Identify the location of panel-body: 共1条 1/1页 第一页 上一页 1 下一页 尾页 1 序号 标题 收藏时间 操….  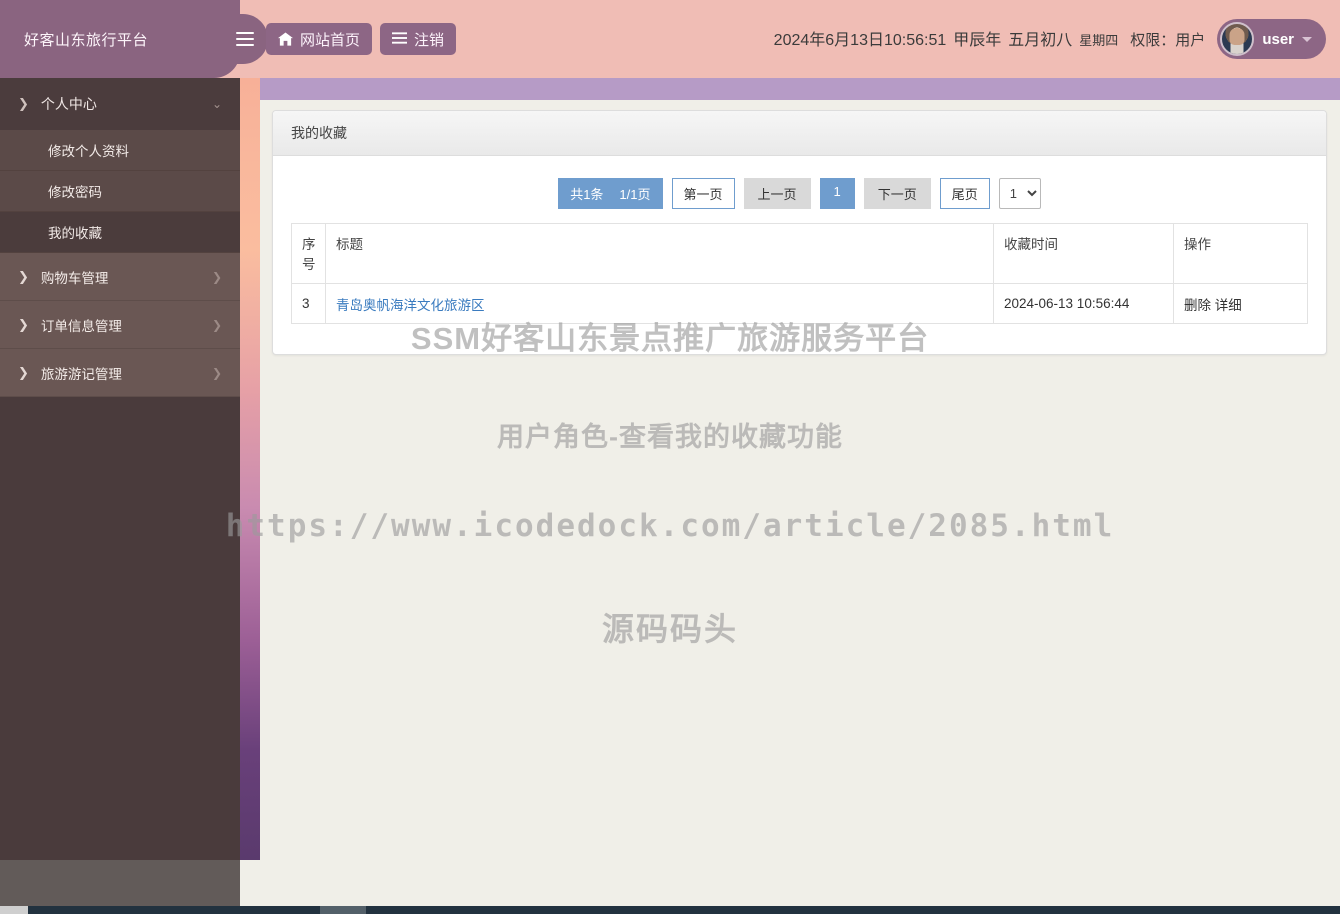
(799, 240).